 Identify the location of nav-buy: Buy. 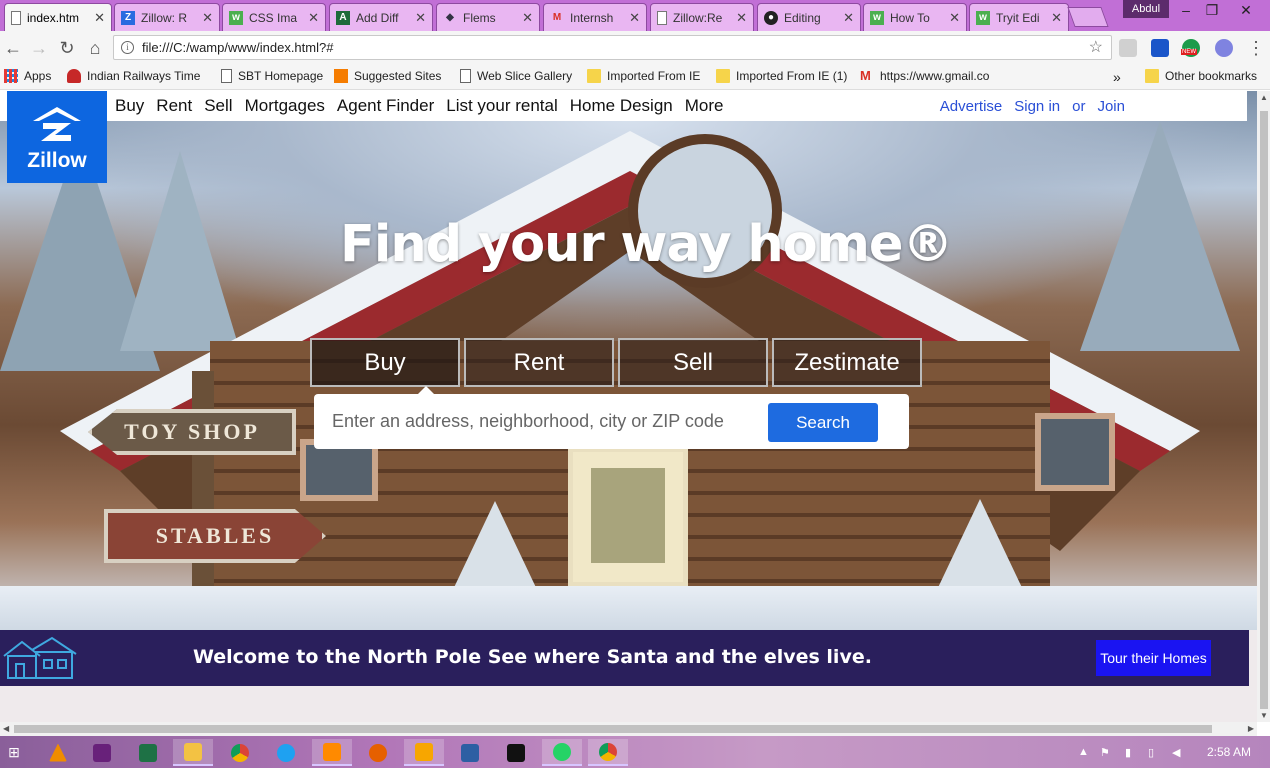
(129, 106).